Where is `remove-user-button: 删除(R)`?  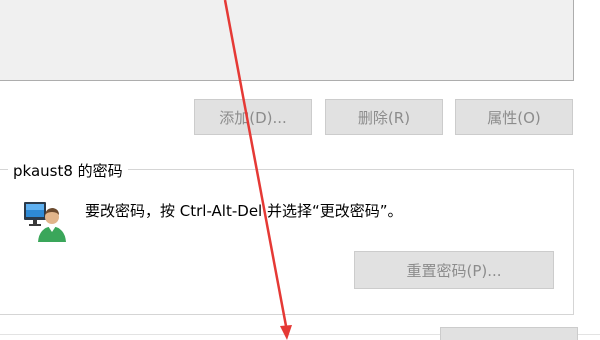 remove-user-button: 删除(R) is located at coordinates (384, 117).